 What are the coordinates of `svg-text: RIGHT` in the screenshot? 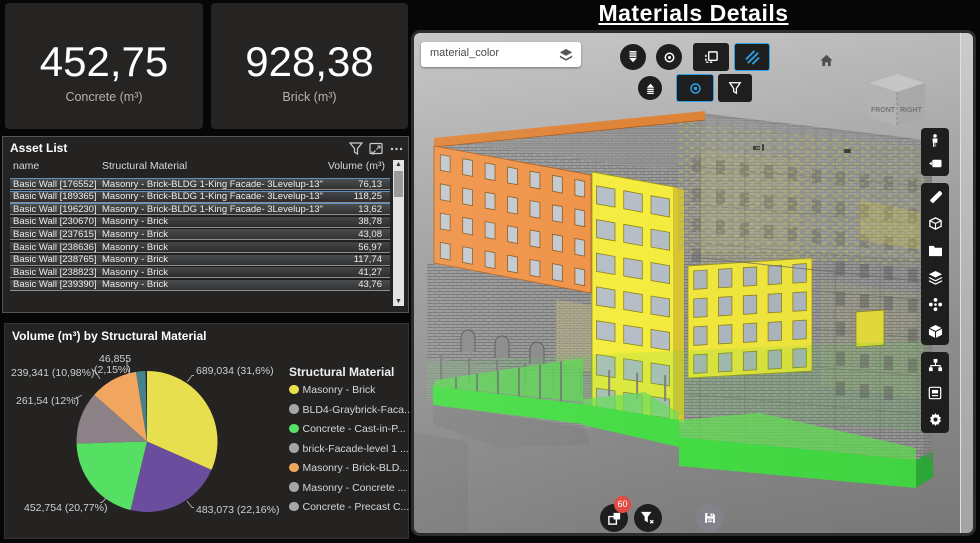 It's located at (911, 110).